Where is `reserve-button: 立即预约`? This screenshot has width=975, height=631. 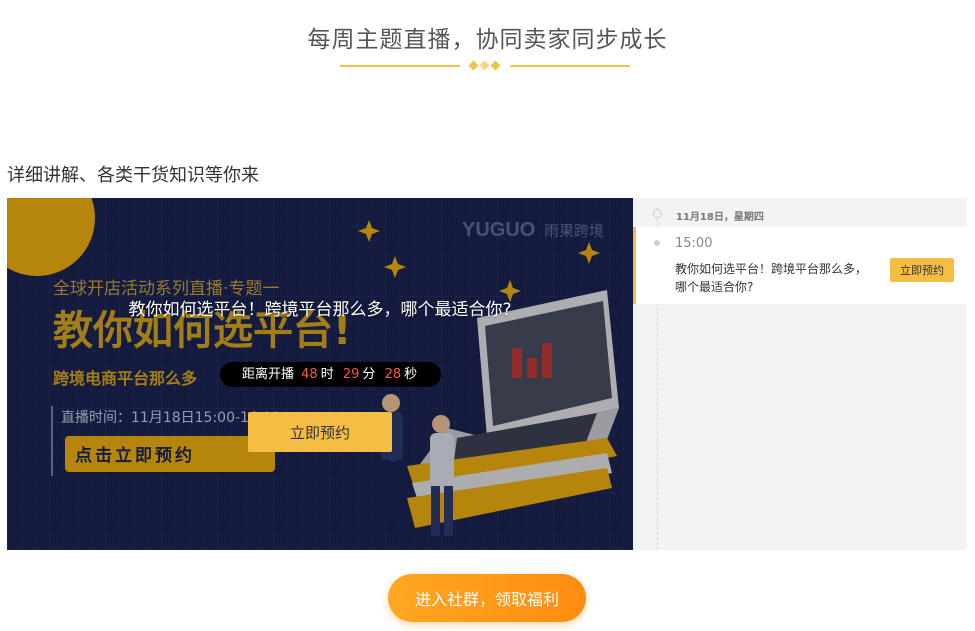
reserve-button: 立即预约 is located at coordinates (320, 432).